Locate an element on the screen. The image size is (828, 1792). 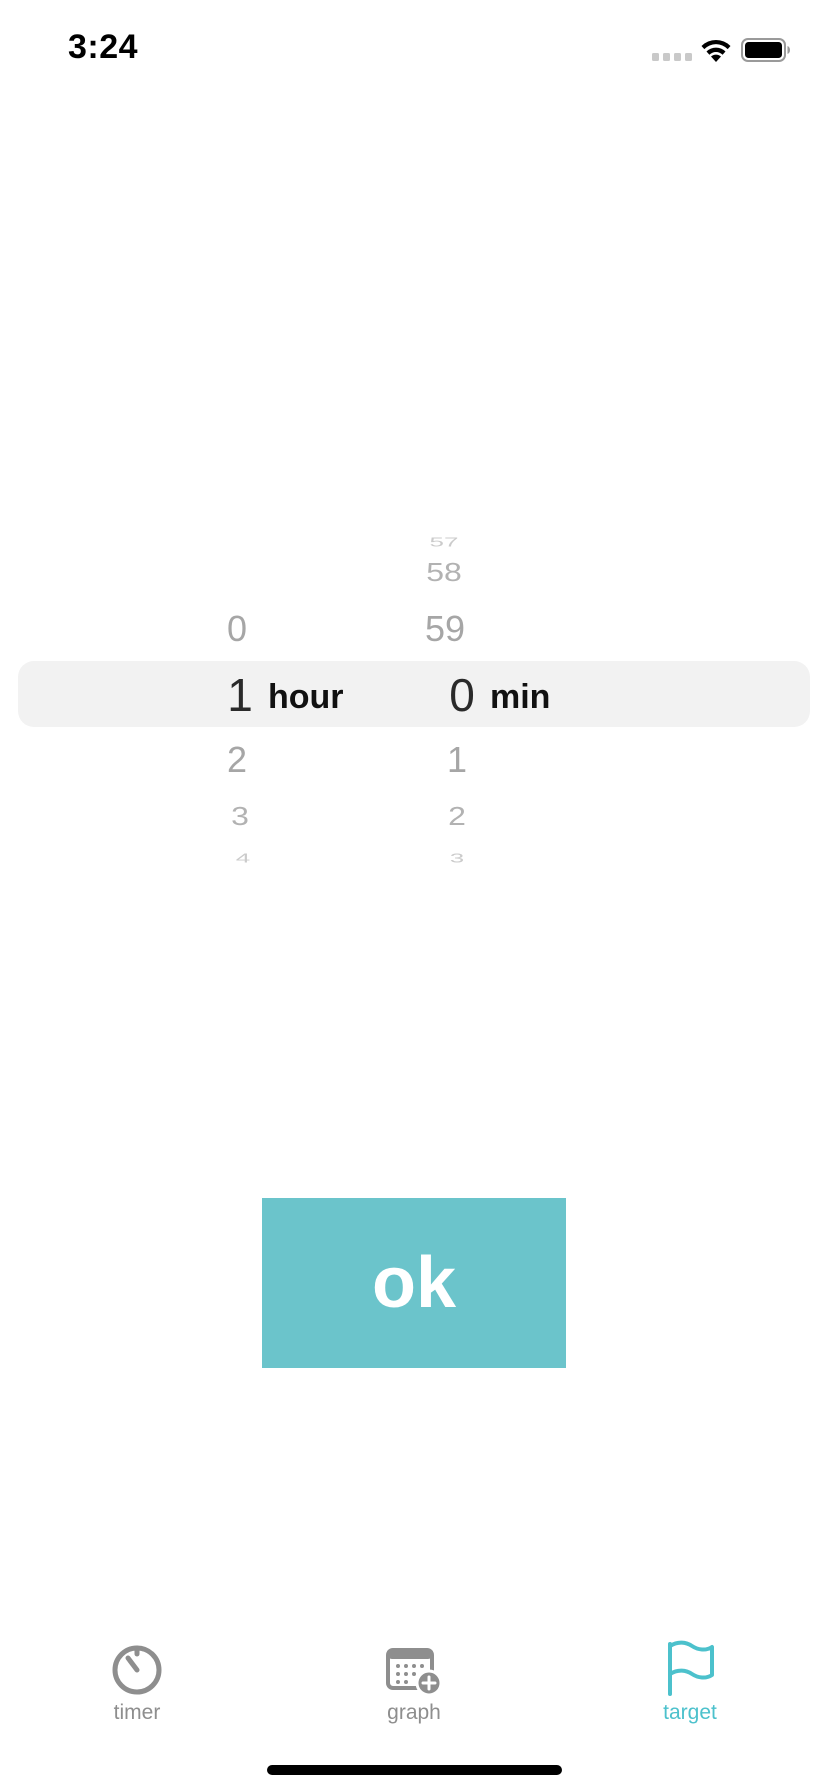
minute-option: 2 is located at coordinates (457, 816).